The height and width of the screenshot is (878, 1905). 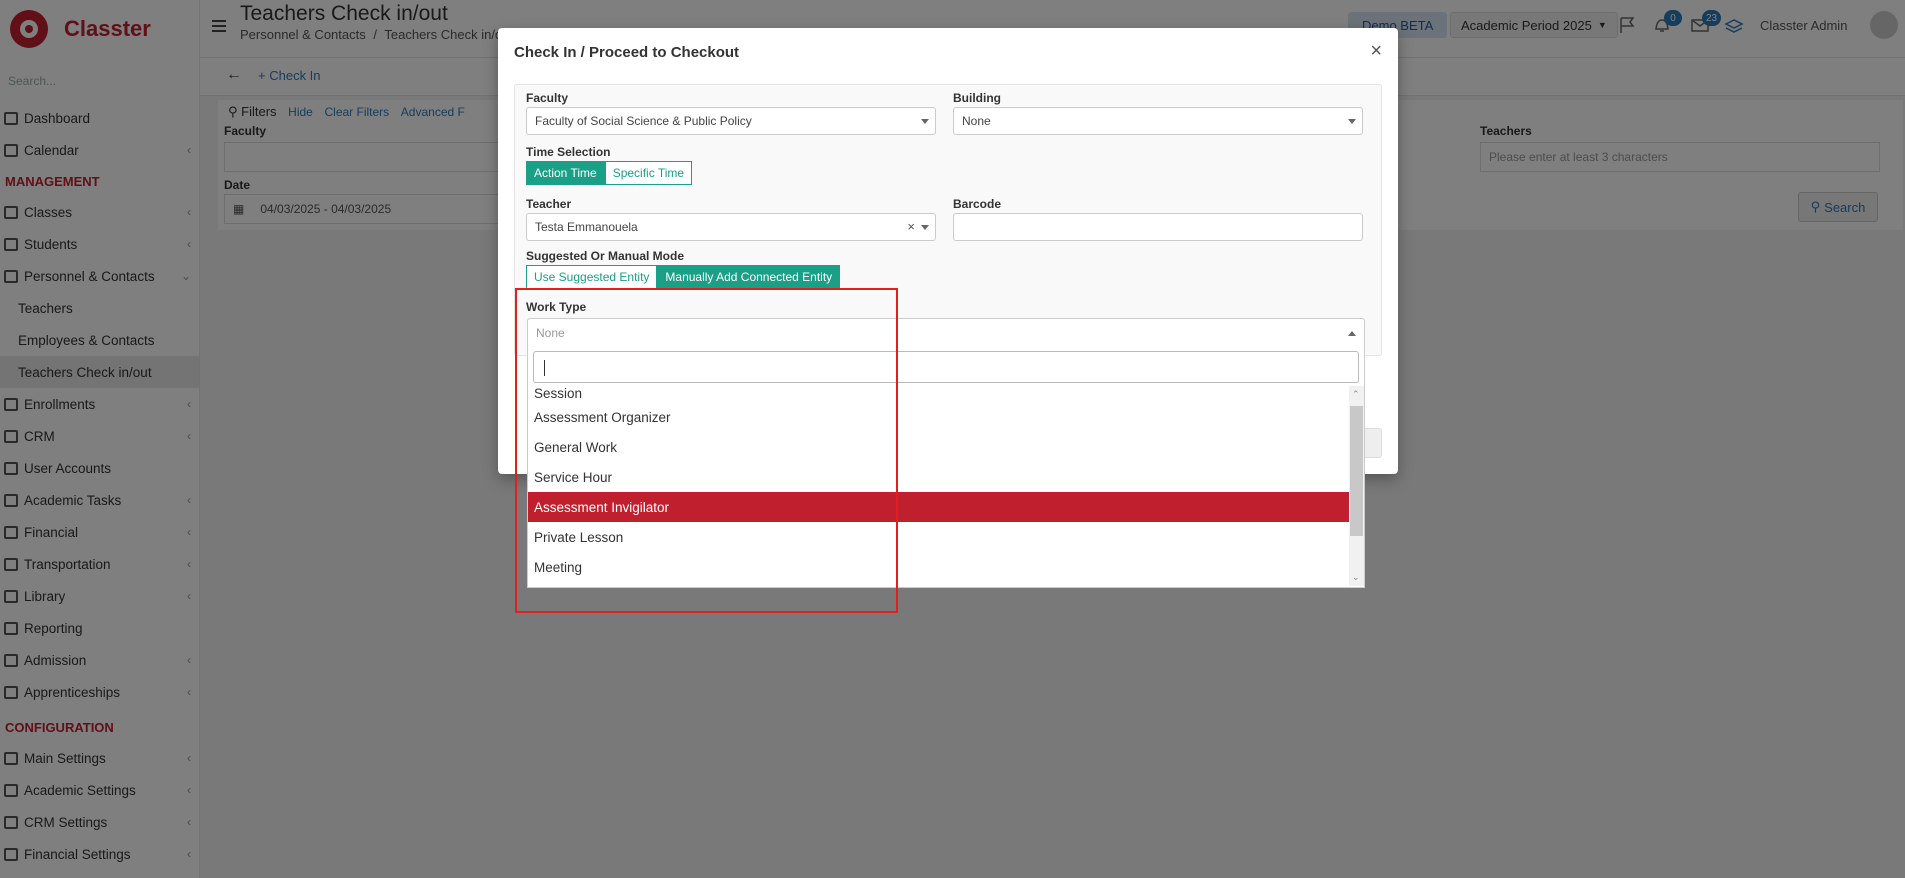 I want to click on manually-add-entity-button: Manually Add Connected Entity, so click(x=749, y=277).